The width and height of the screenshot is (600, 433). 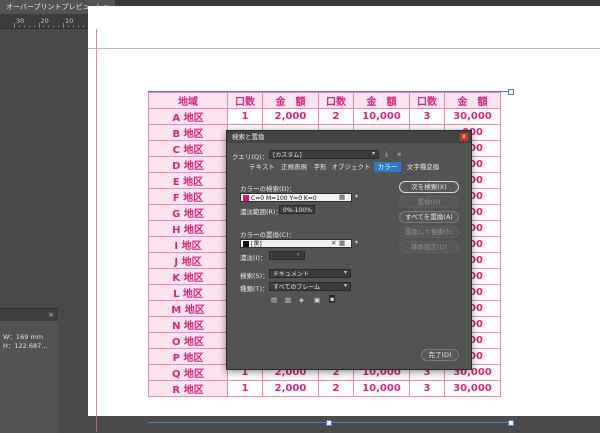 I want to click on include-hidden-layers-icon: ◈, so click(x=301, y=300).